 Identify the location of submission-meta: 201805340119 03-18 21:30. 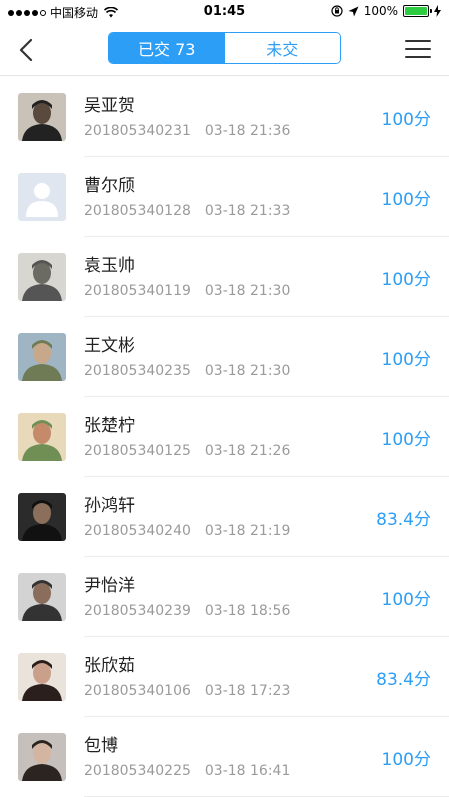
(187, 291).